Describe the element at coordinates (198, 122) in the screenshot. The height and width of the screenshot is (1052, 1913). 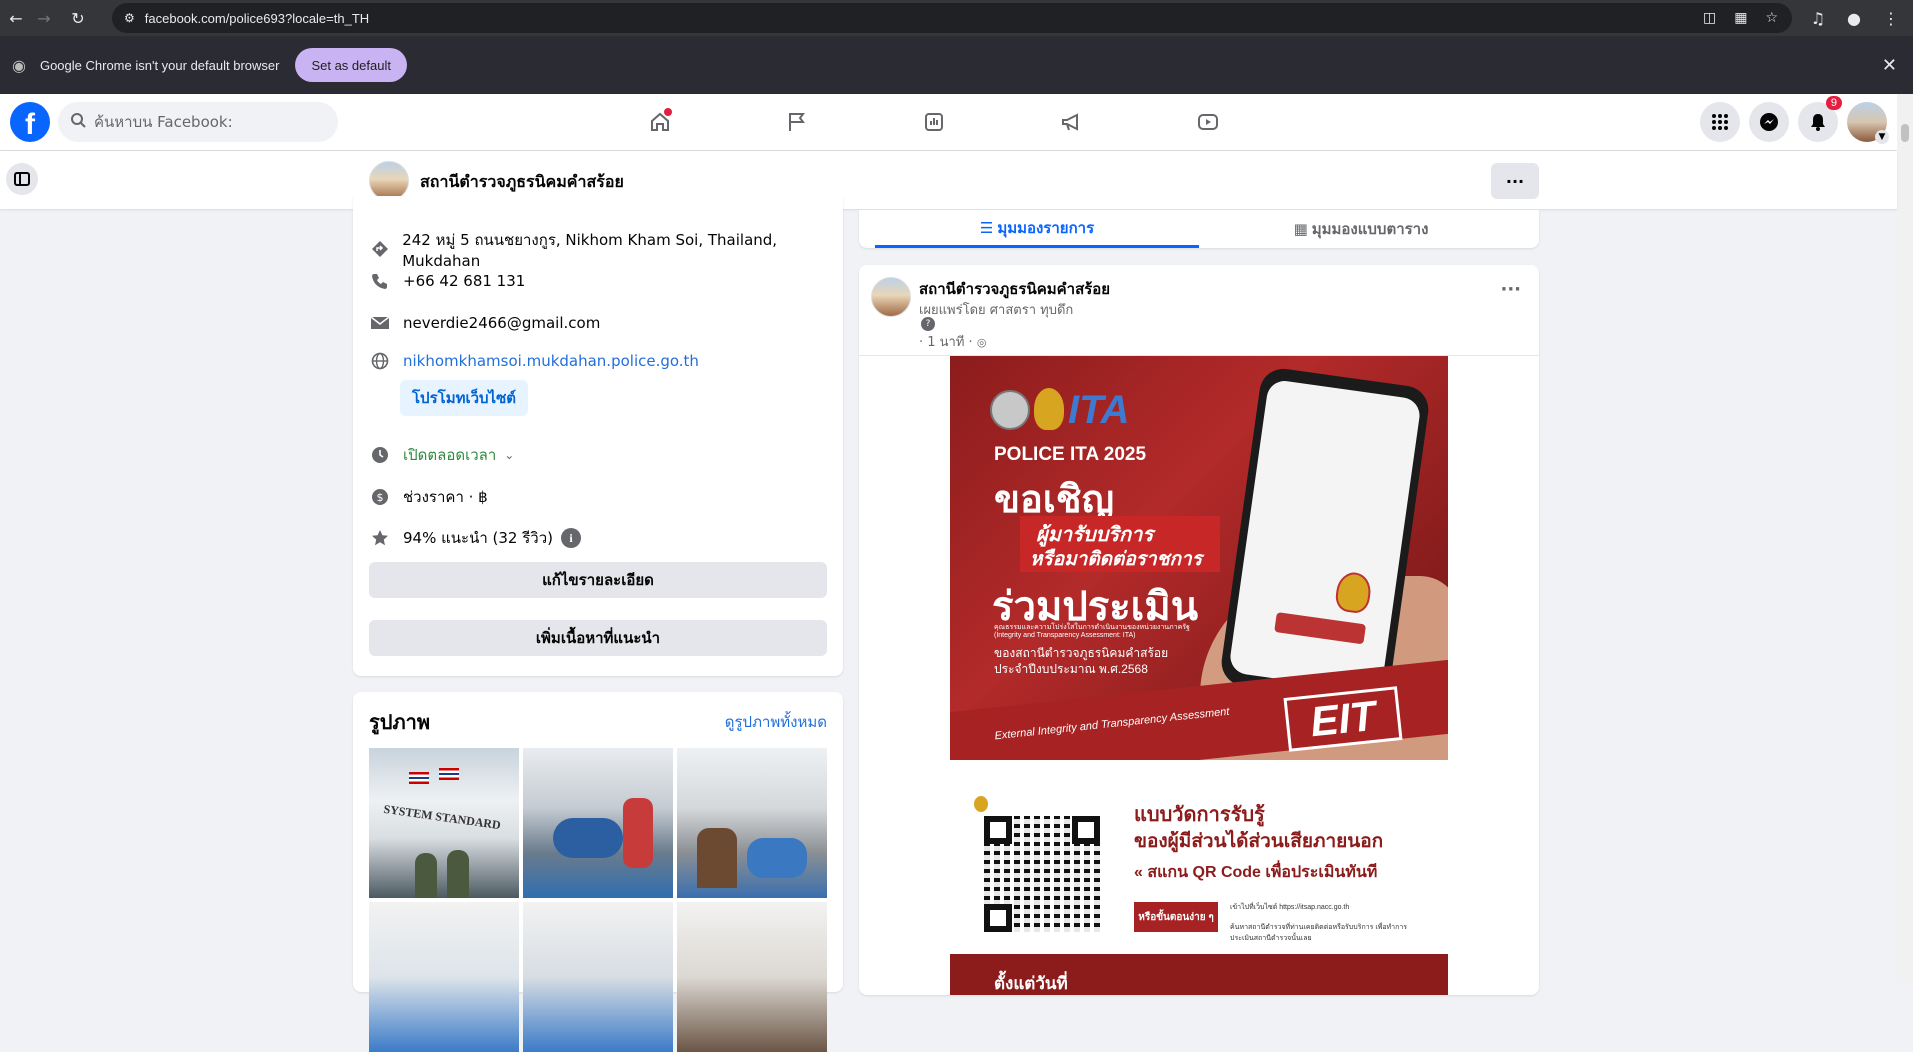
I see `search-input: ค้นหาบน Facebook:` at that location.